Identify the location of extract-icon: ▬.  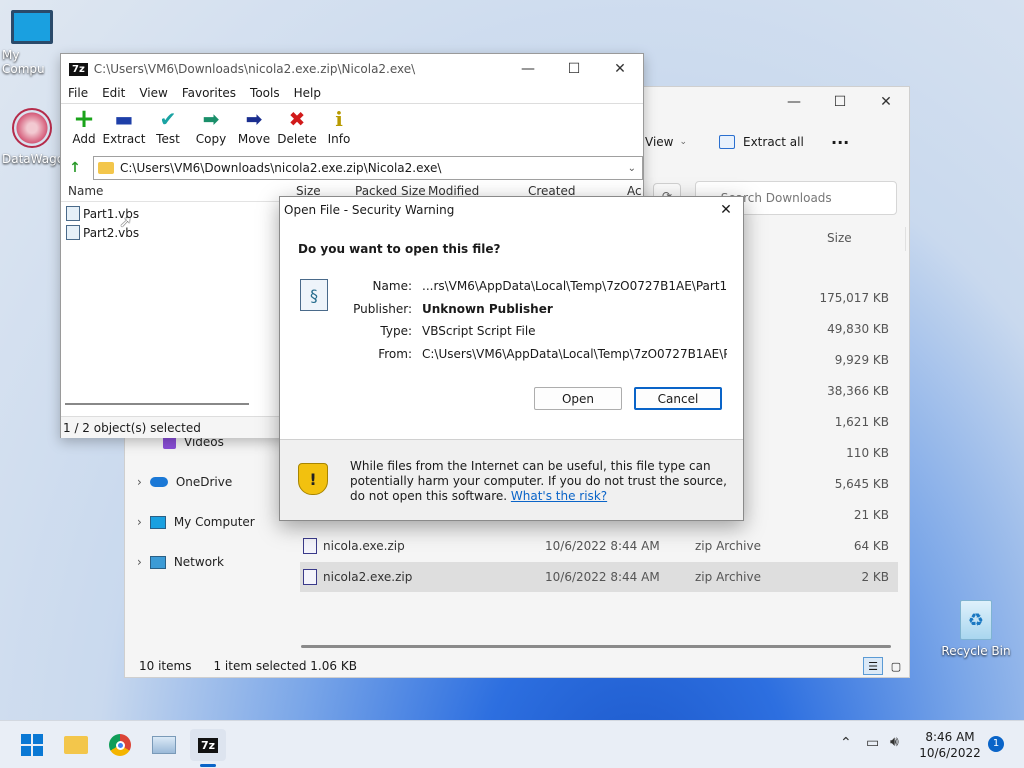
(124, 119).